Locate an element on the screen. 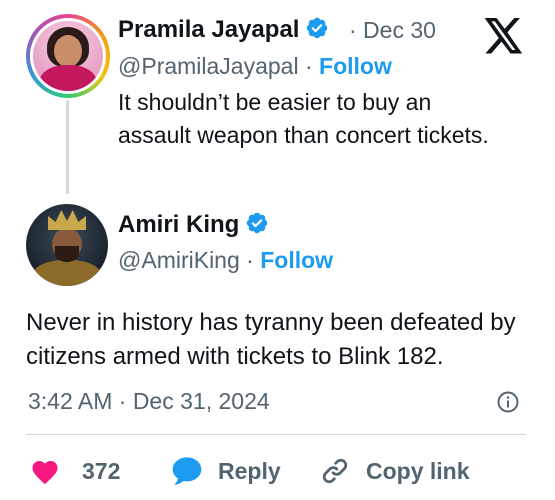  tweet-timestamp: 3:42 AM · Dec 31, 2024 is located at coordinates (149, 401).